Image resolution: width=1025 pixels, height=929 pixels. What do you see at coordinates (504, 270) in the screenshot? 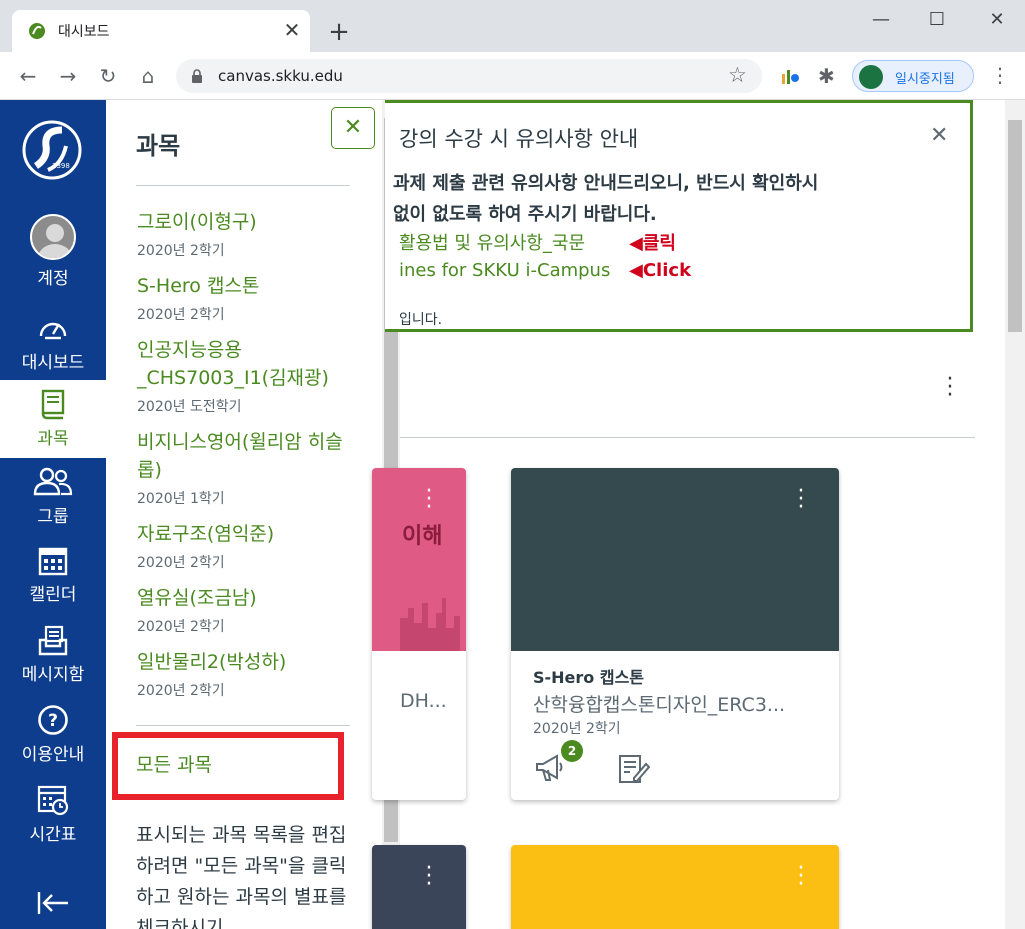
I see `announcement-link: ines for SKKU i-Campus` at bounding box center [504, 270].